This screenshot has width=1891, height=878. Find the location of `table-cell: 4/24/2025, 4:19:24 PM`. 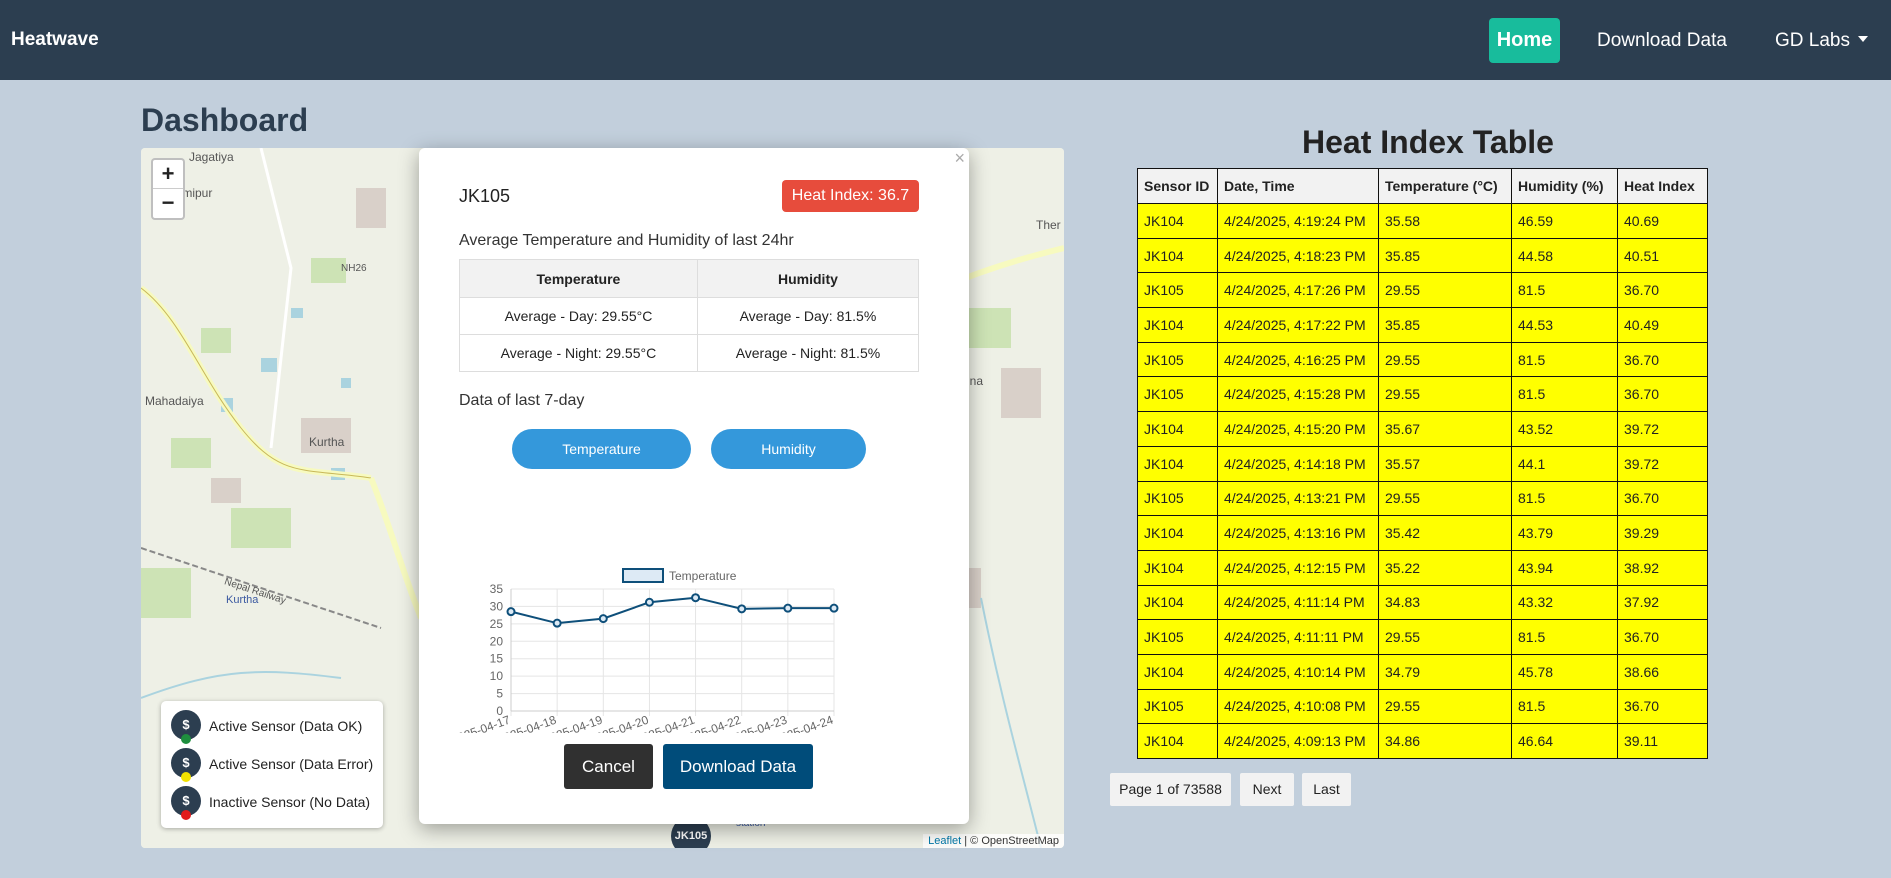

table-cell: 4/24/2025, 4:19:24 PM is located at coordinates (1298, 221).